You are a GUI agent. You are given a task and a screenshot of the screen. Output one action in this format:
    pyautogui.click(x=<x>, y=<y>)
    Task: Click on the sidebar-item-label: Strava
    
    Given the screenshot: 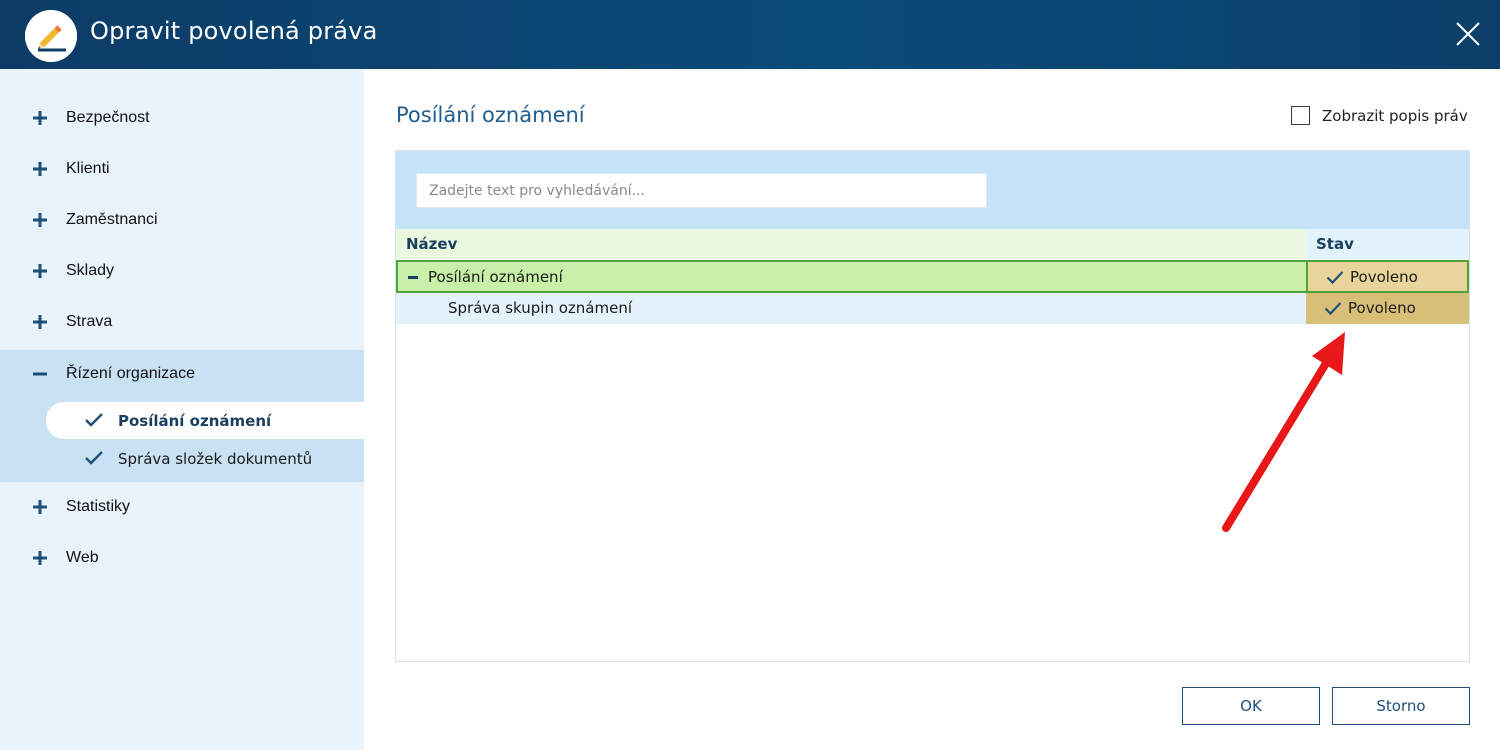 What is the action you would take?
    pyautogui.click(x=89, y=321)
    